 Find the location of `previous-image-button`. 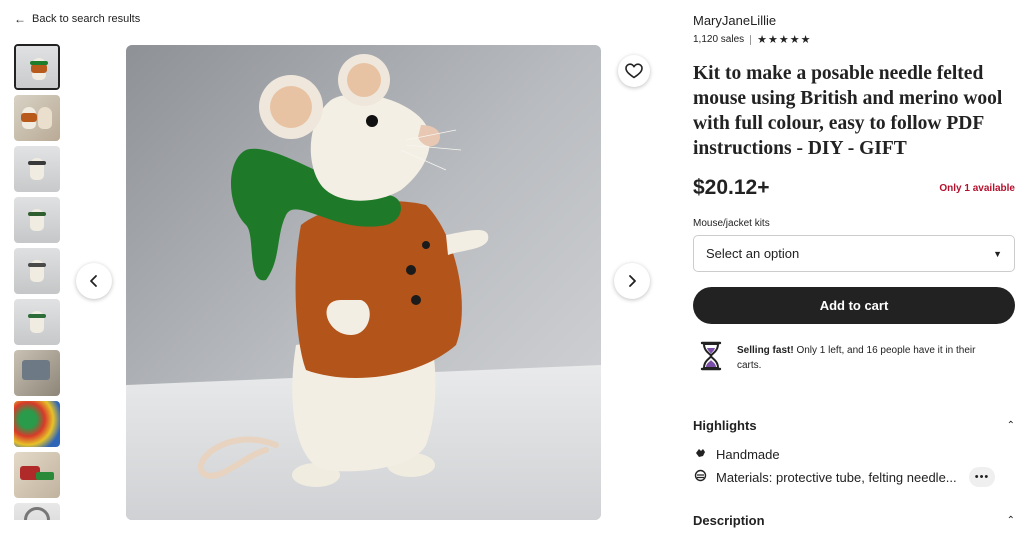

previous-image-button is located at coordinates (94, 281).